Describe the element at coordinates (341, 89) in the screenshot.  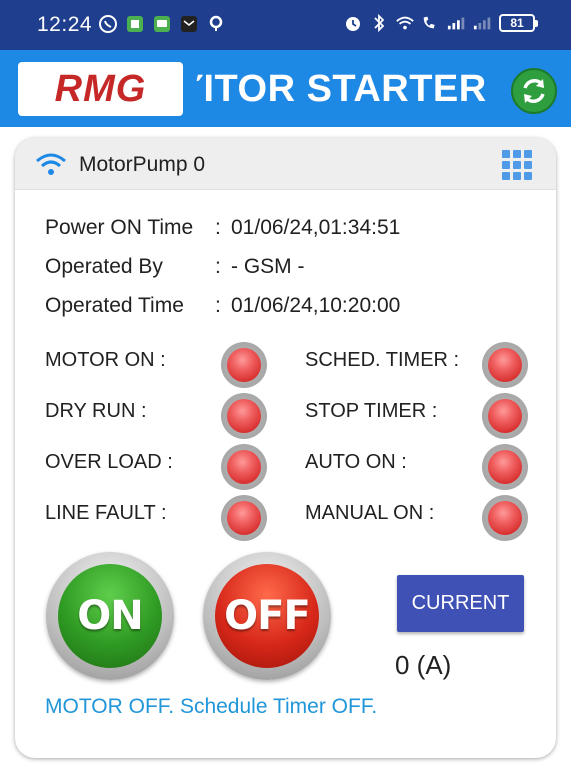
I see `app-title: ΊTOR STARTER` at that location.